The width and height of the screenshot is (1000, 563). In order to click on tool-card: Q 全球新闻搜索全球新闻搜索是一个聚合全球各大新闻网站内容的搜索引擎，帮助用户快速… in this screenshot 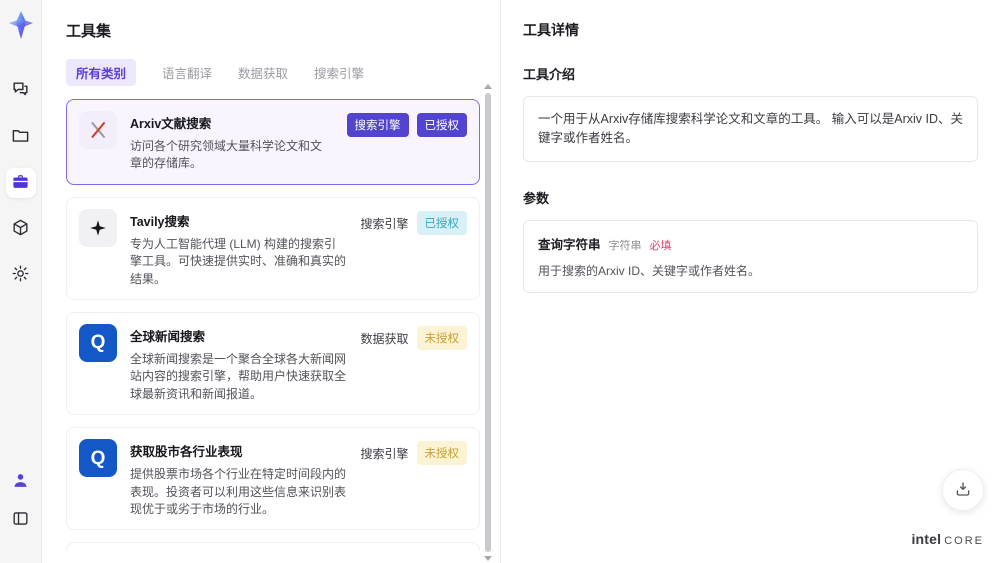, I will do `click(273, 363)`.